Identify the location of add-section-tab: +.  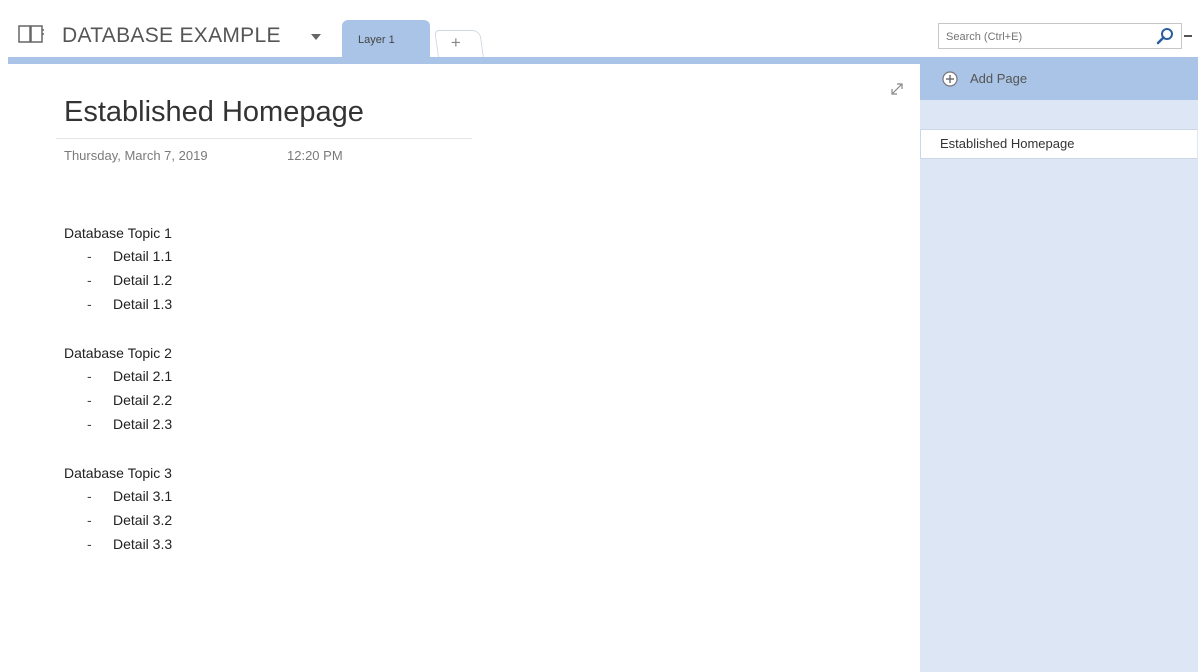
(459, 43).